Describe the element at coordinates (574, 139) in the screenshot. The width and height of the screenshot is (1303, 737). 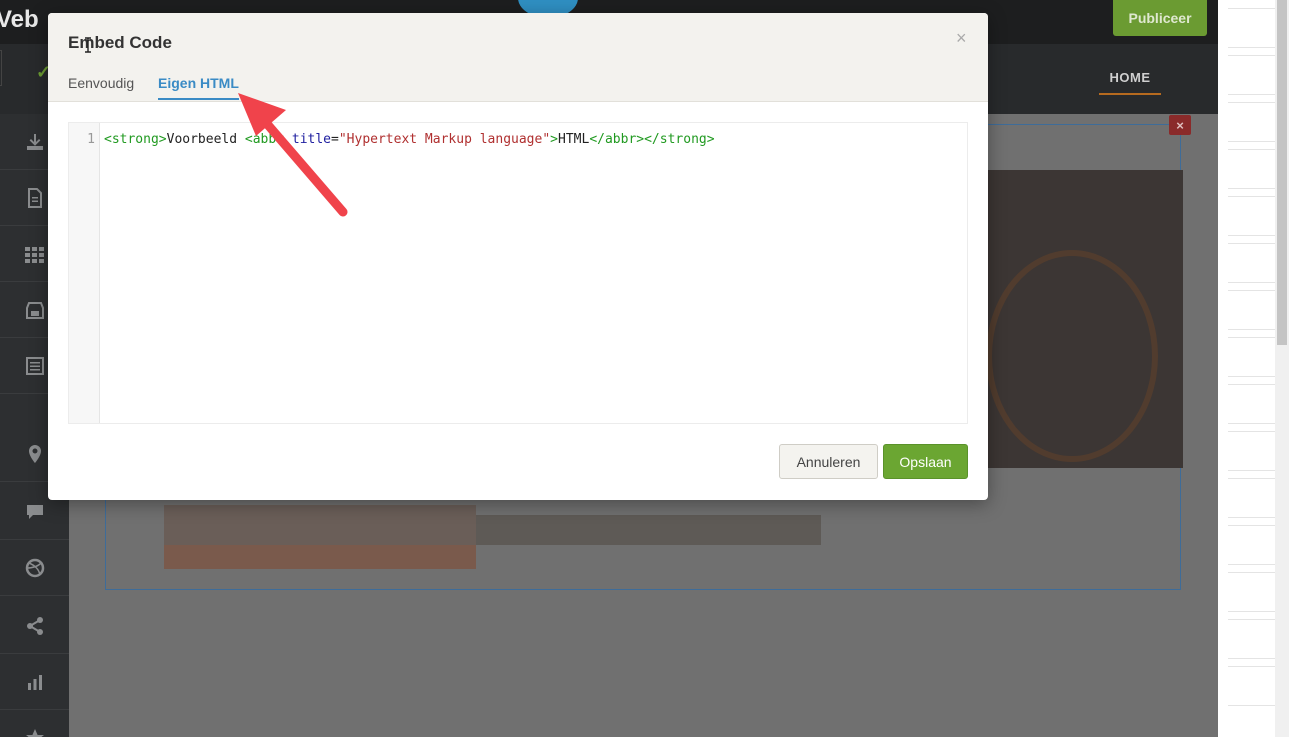
I see `code-token: HTML` at that location.